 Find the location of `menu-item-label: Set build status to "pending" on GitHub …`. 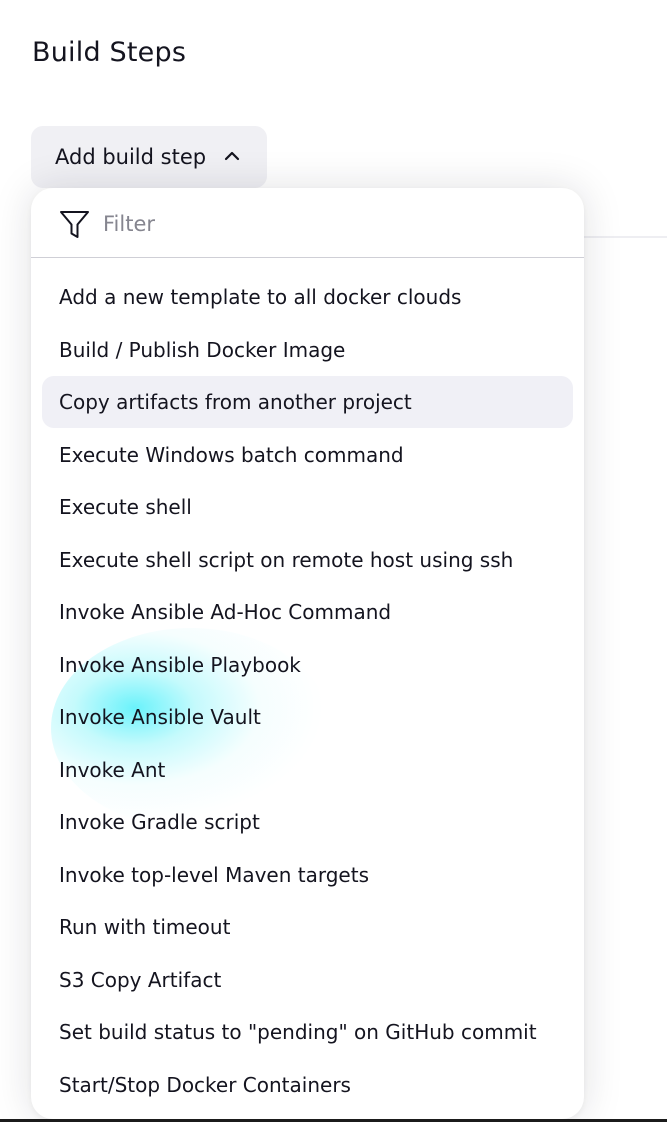

menu-item-label: Set build status to "pending" on GitHub … is located at coordinates (298, 1032).